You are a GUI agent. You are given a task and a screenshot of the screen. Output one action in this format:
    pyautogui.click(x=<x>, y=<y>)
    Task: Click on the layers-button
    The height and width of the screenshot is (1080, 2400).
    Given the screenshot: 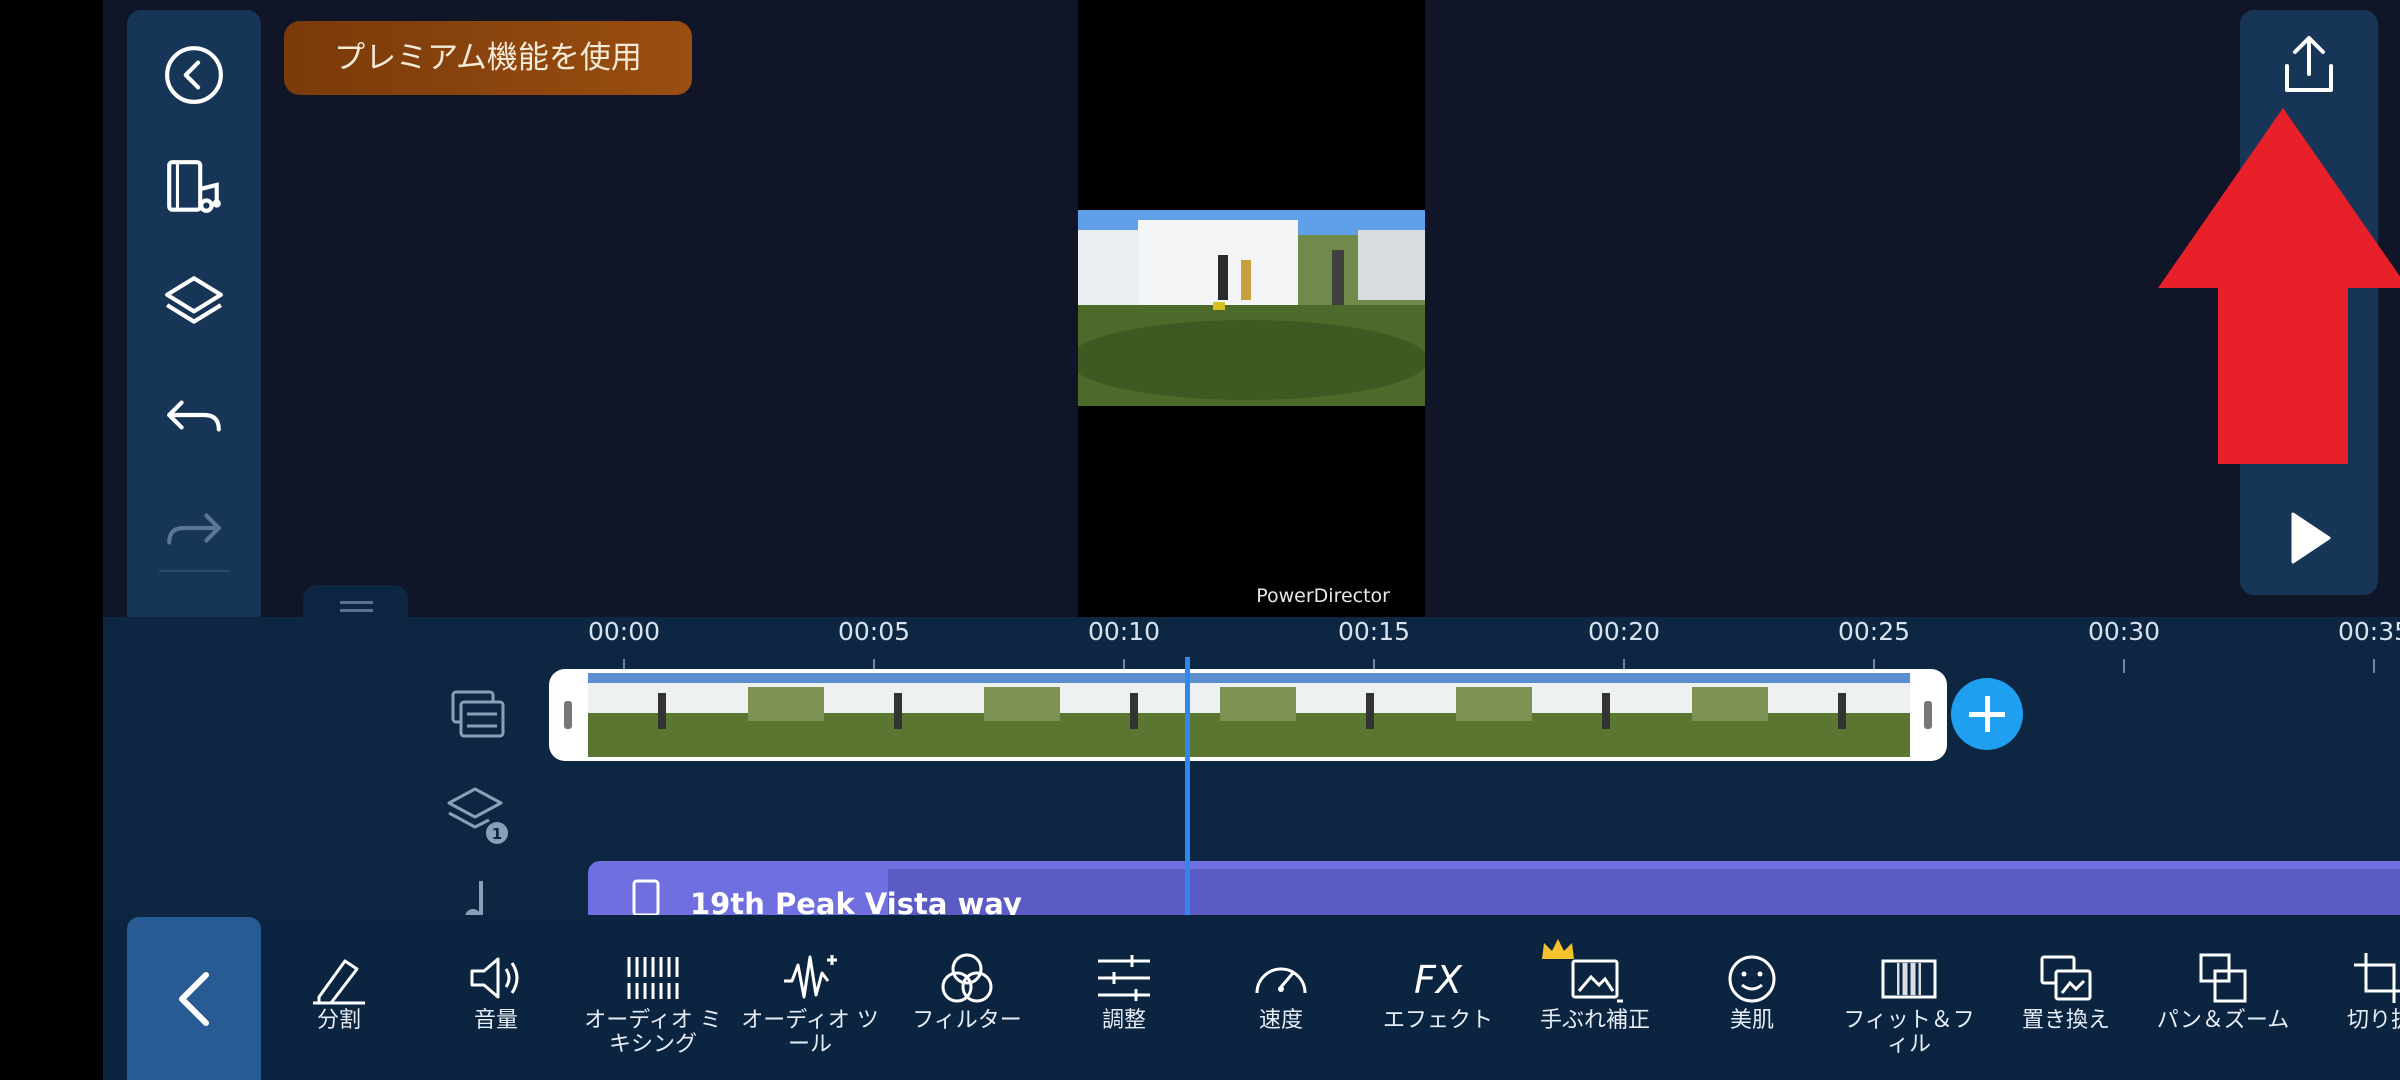 What is the action you would take?
    pyautogui.click(x=194, y=301)
    